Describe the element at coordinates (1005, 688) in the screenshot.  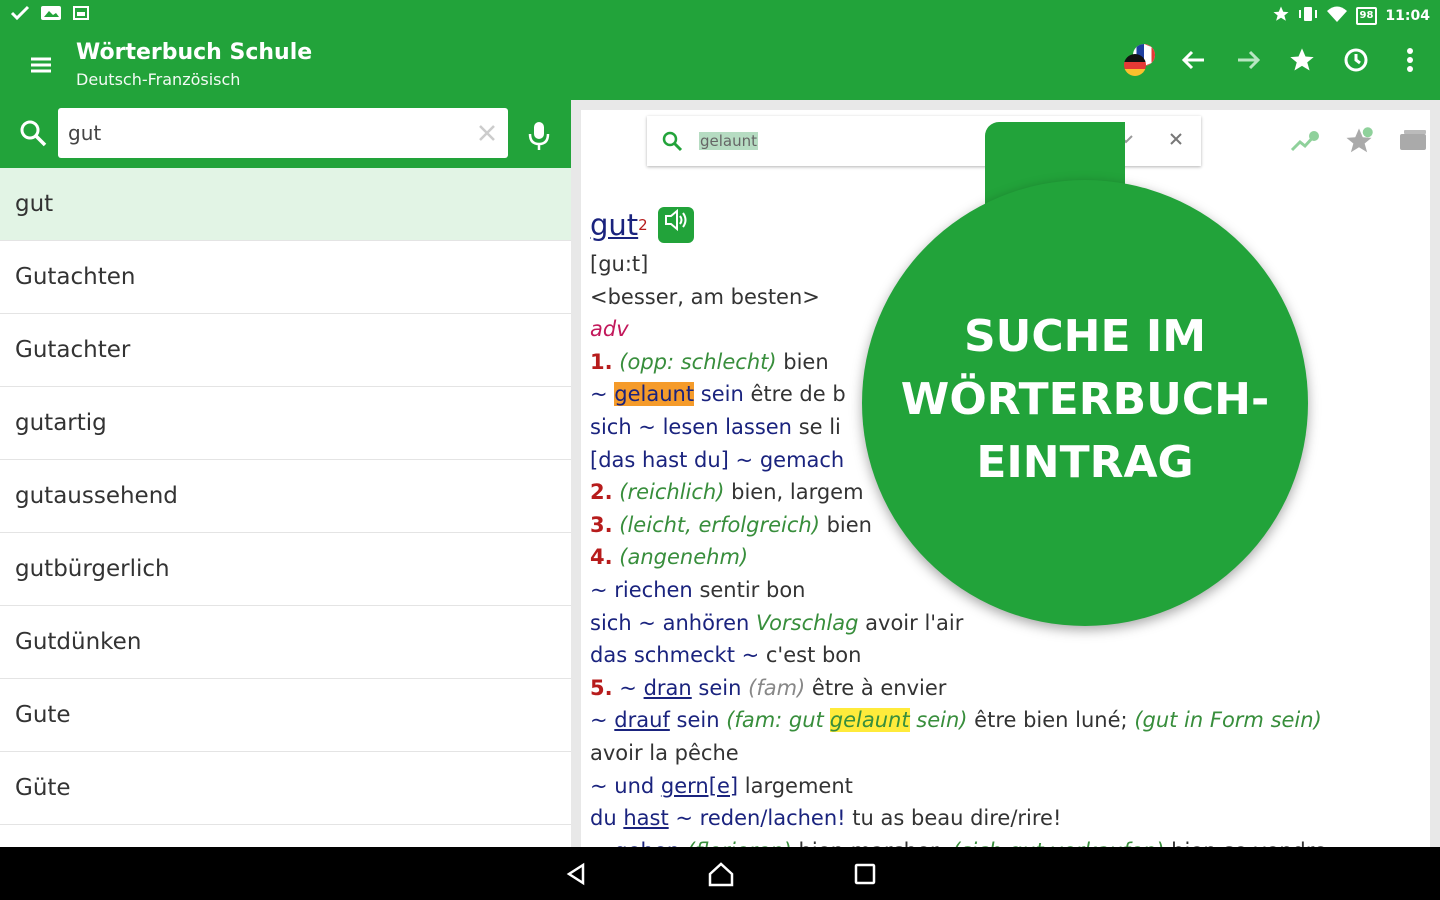
I see `sense-5: 5. ~ dran sein (fam) être à envier` at that location.